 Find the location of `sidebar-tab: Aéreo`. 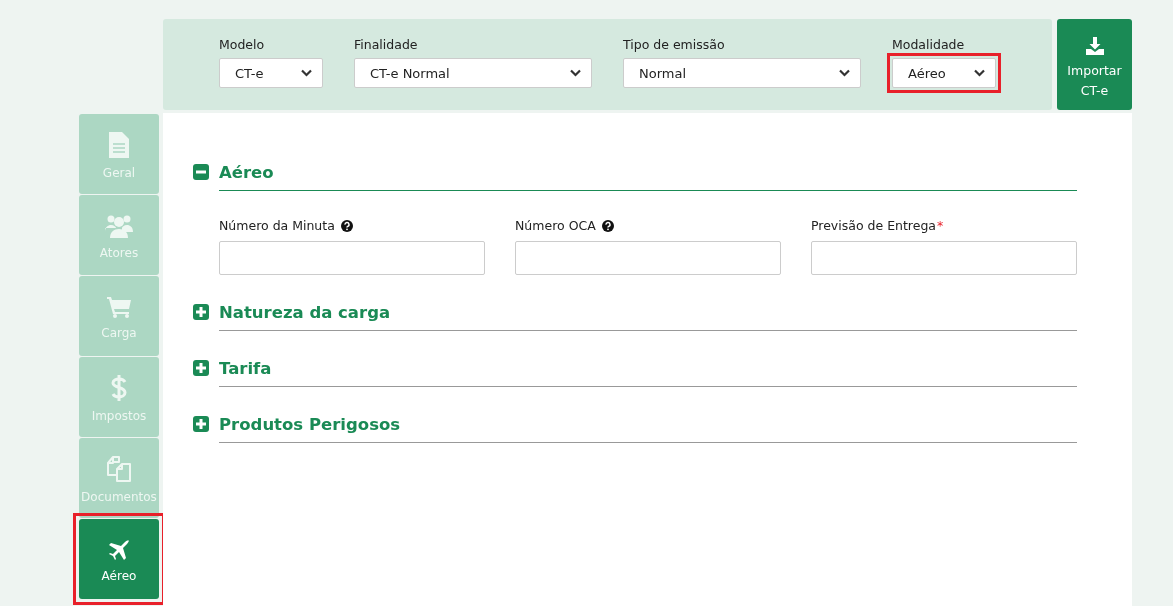

sidebar-tab: Aéreo is located at coordinates (119, 559).